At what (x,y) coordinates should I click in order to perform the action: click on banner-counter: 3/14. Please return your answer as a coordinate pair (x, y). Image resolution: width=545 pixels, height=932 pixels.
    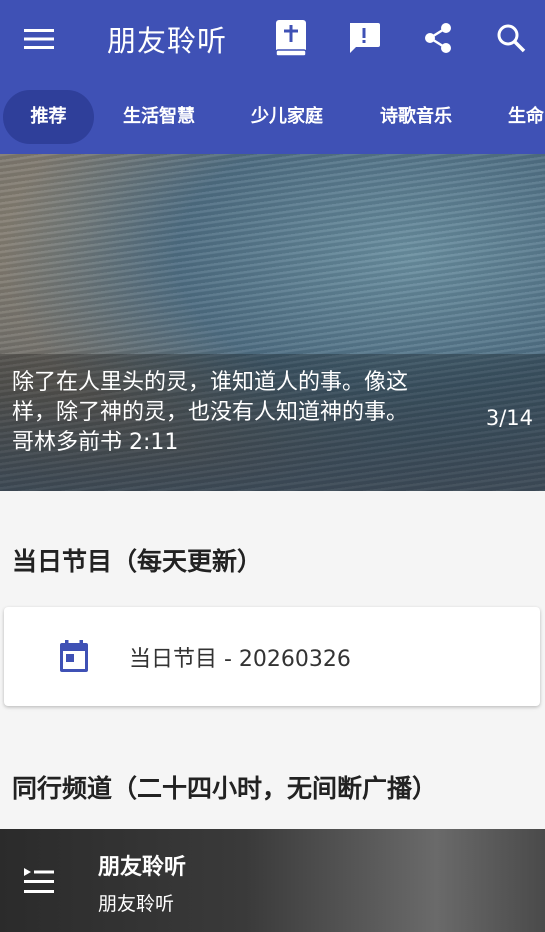
    Looking at the image, I should click on (509, 418).